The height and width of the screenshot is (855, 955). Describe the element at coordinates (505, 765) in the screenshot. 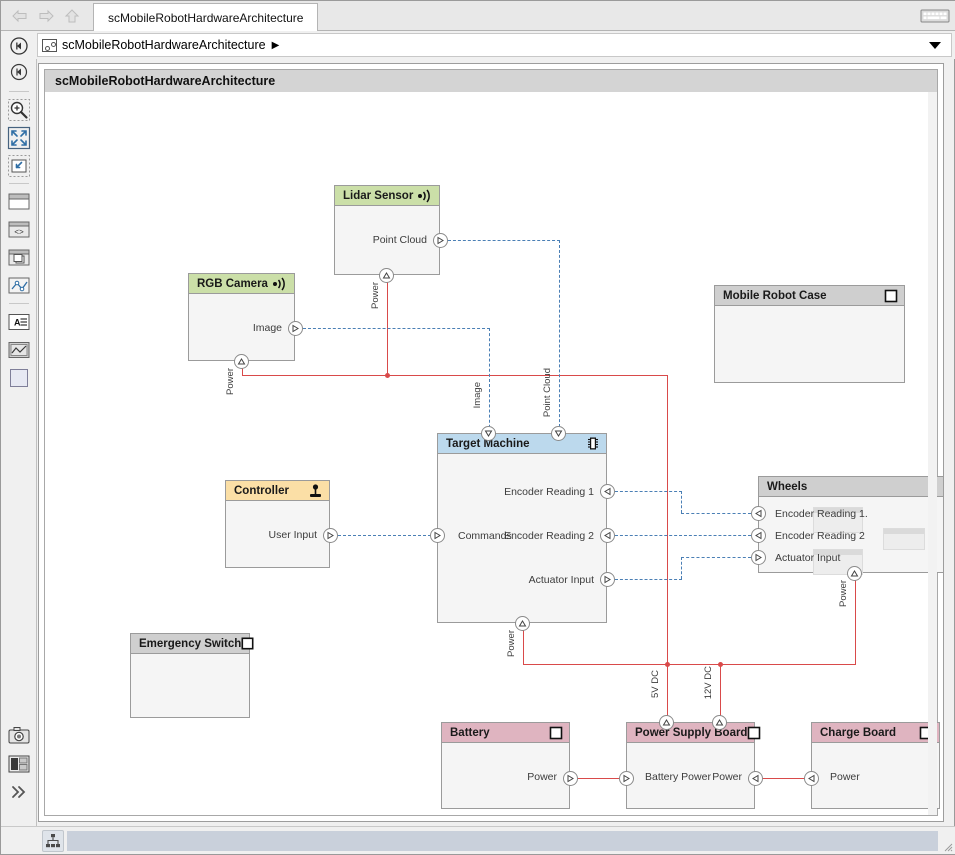

I see `block-battery: Battery Power` at that location.